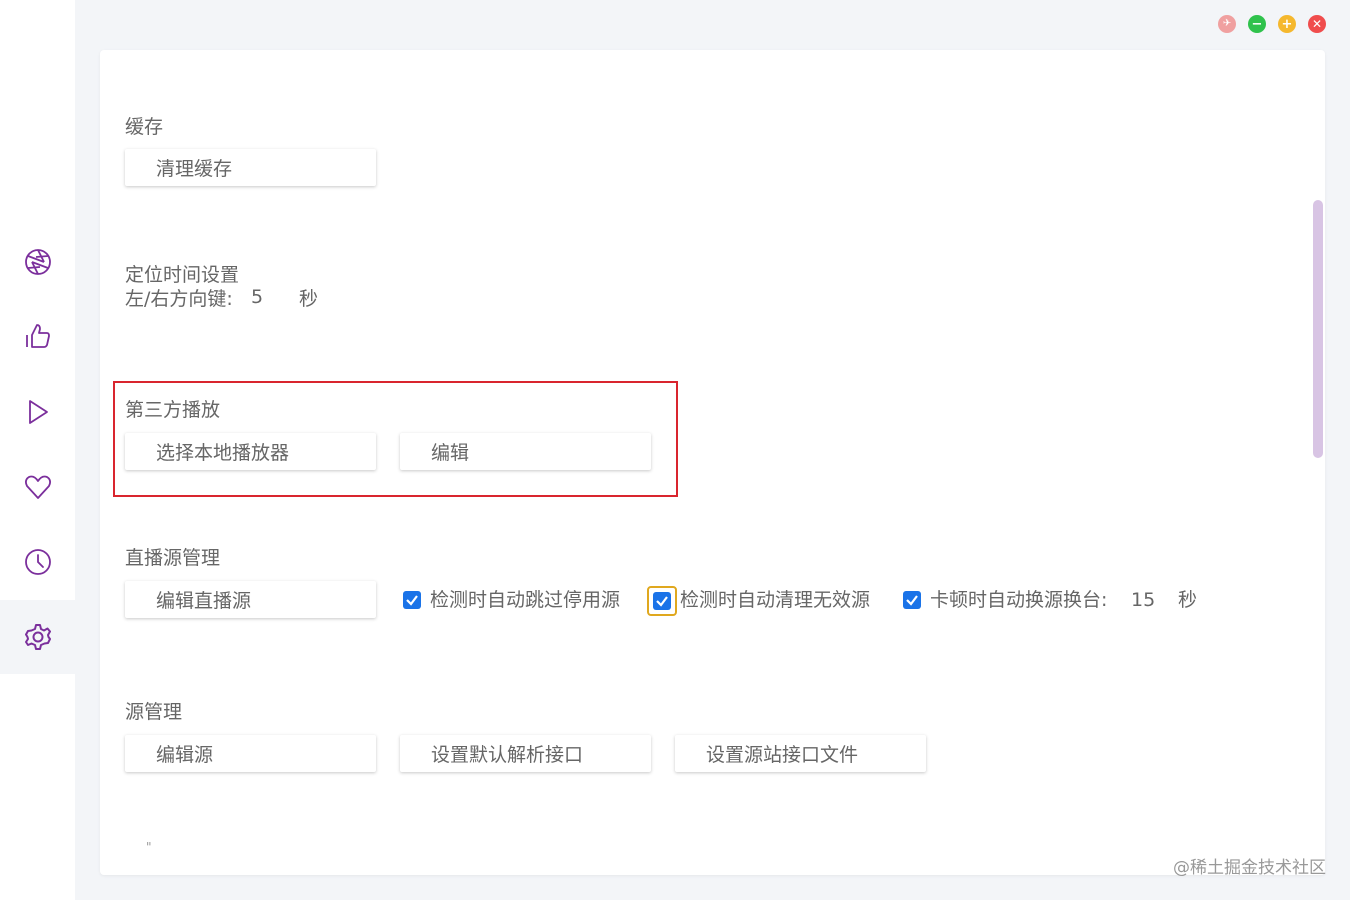  What do you see at coordinates (250, 753) in the screenshot?
I see `edit-source-button: 编辑源` at bounding box center [250, 753].